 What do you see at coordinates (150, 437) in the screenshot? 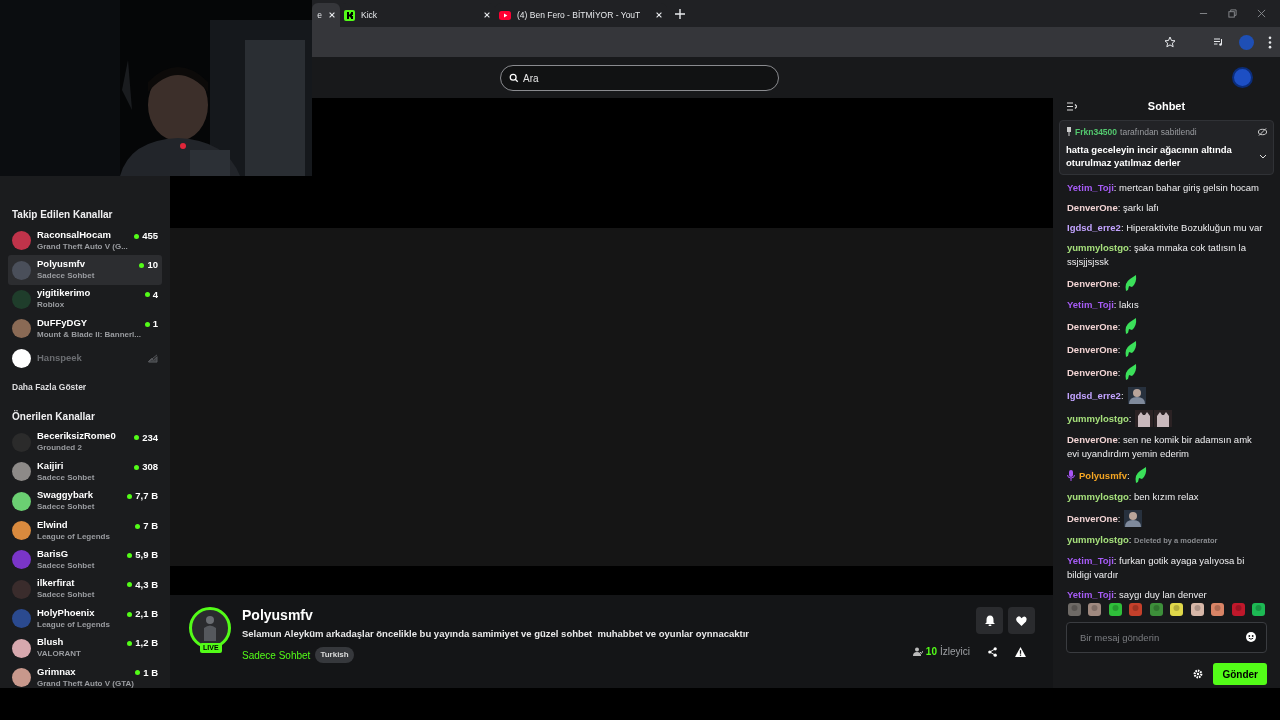
I see `viewer-count: 234` at bounding box center [150, 437].